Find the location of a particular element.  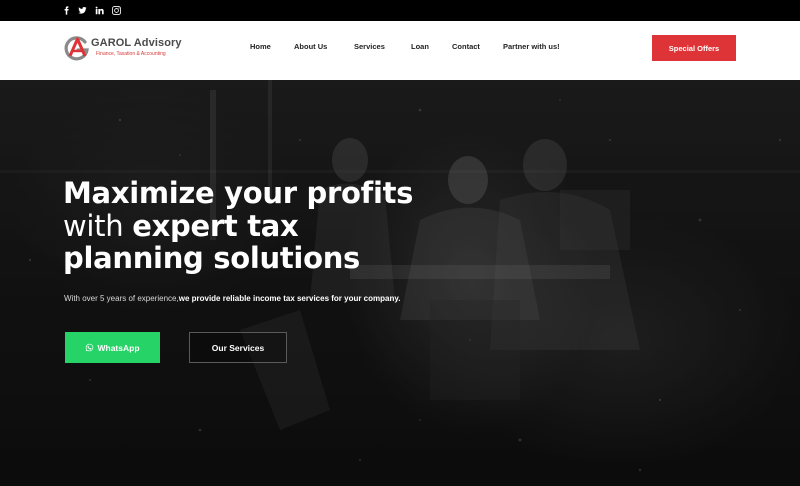

headline-line-3: planning solutions is located at coordinates (212, 258).